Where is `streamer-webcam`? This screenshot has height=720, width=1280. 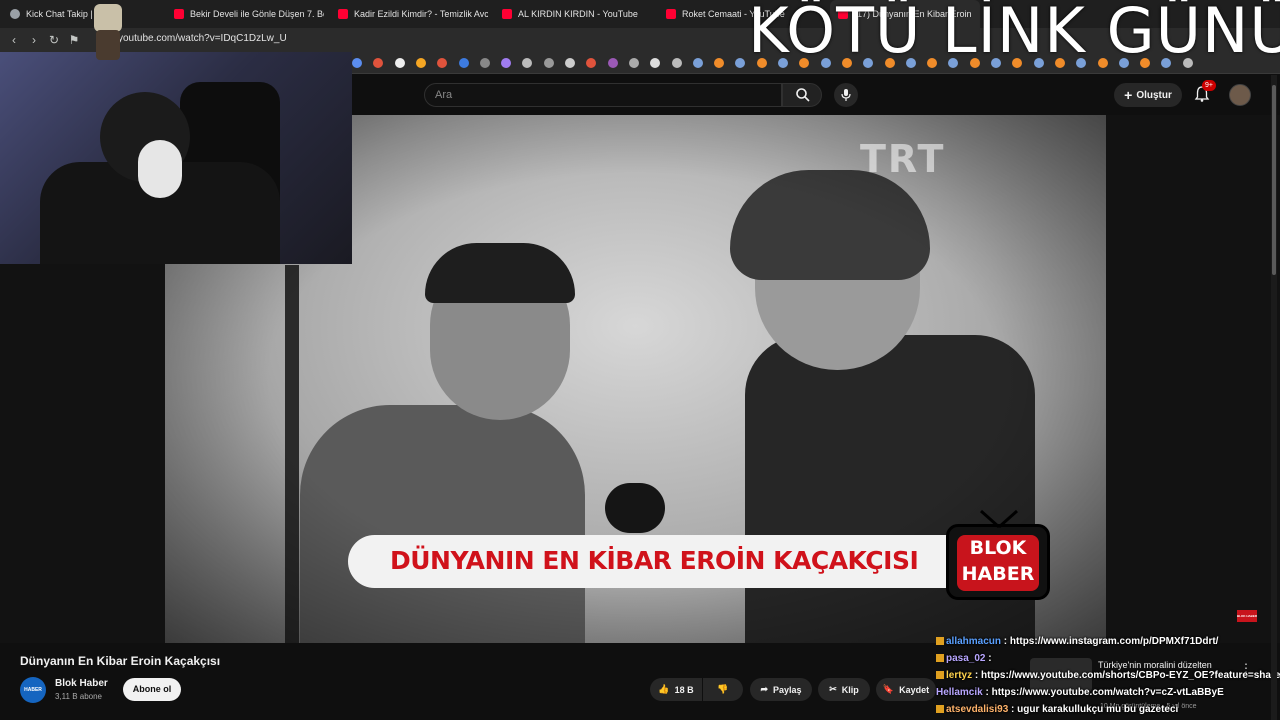
streamer-webcam is located at coordinates (176, 158).